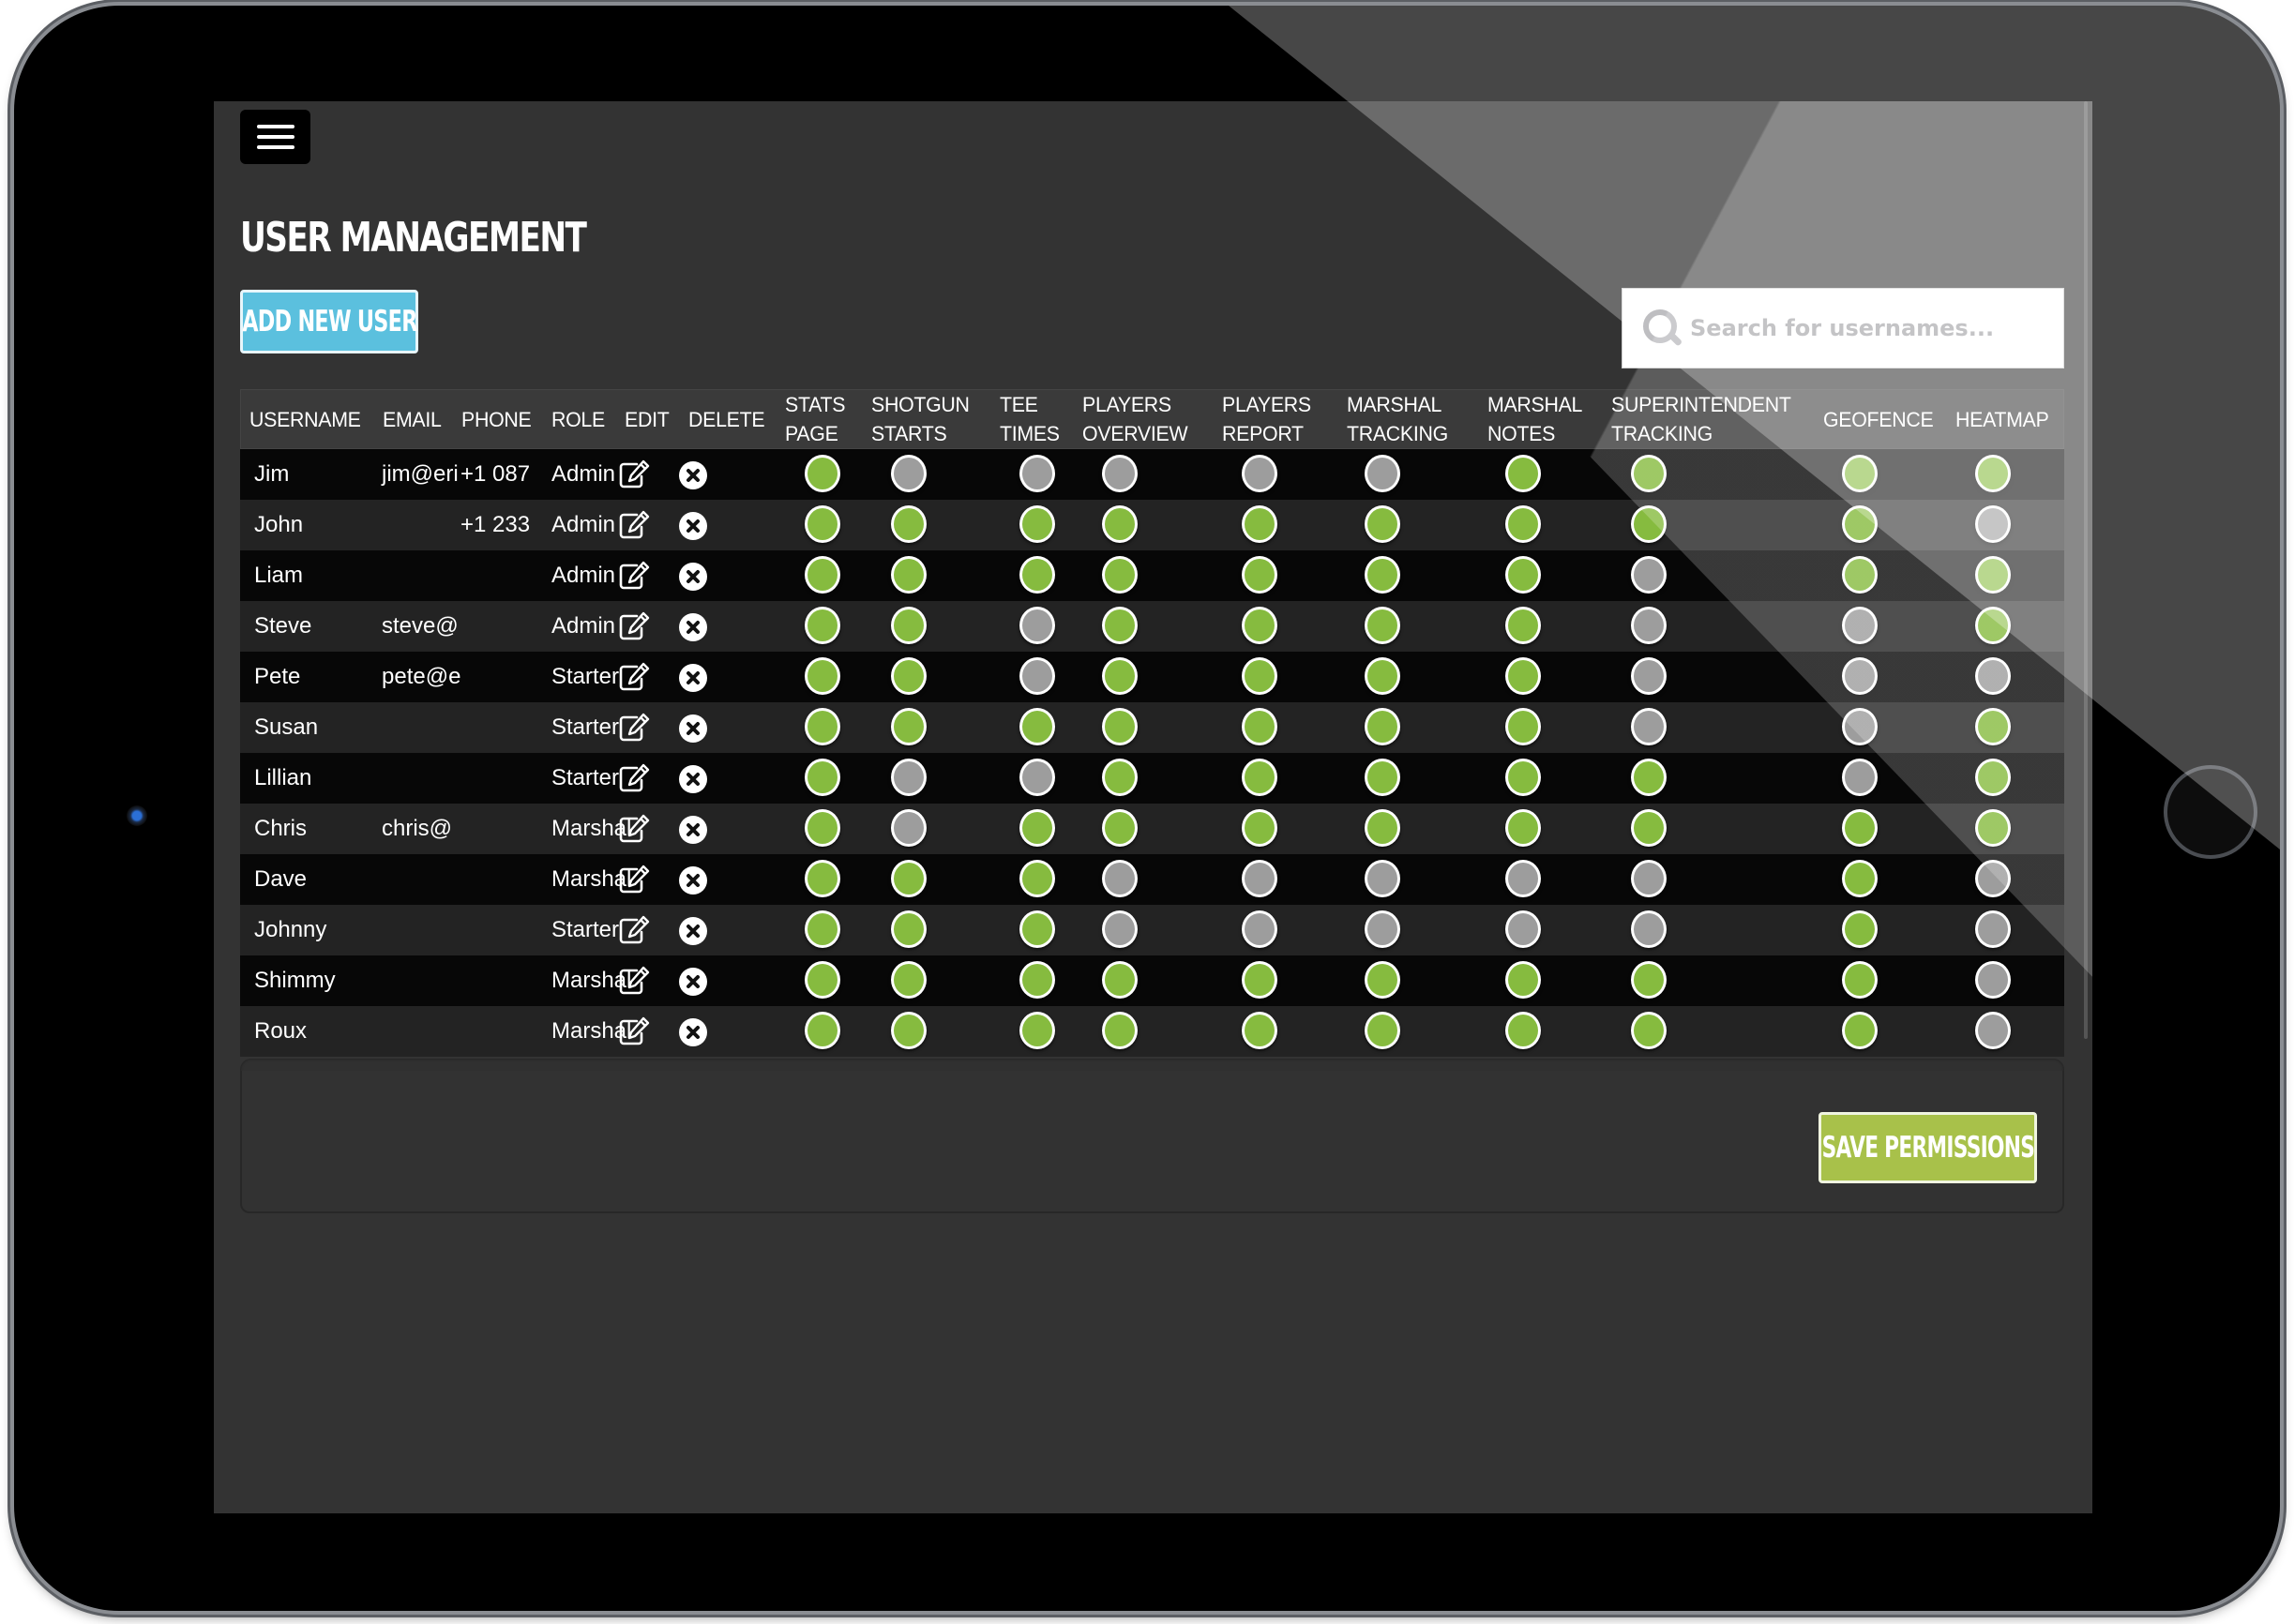 This screenshot has width=2294, height=1624. What do you see at coordinates (2210, 812) in the screenshot?
I see `home-button` at bounding box center [2210, 812].